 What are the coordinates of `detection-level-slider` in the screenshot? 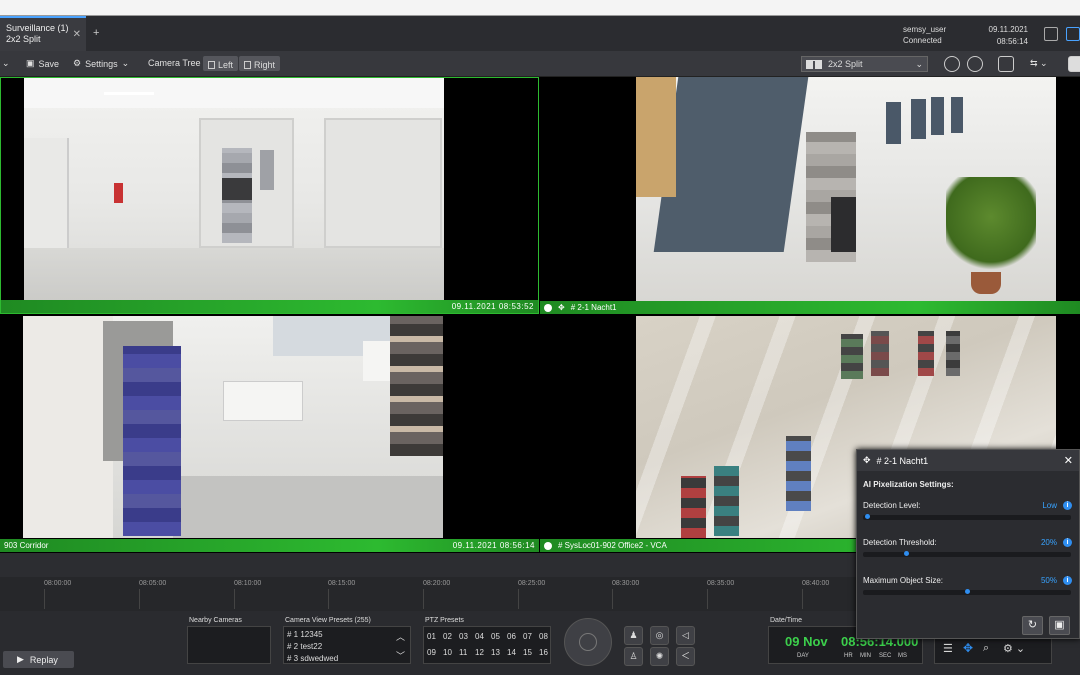 It's located at (967, 517).